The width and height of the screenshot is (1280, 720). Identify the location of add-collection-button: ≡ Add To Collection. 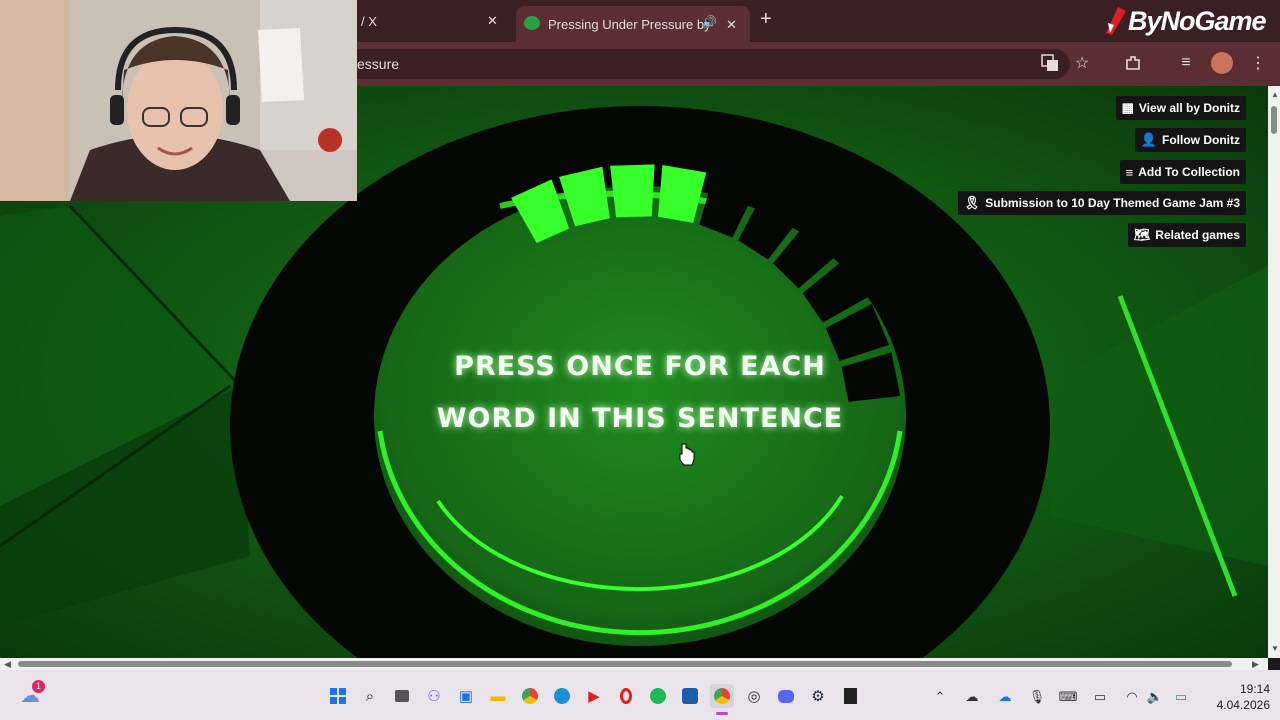
(1182, 172).